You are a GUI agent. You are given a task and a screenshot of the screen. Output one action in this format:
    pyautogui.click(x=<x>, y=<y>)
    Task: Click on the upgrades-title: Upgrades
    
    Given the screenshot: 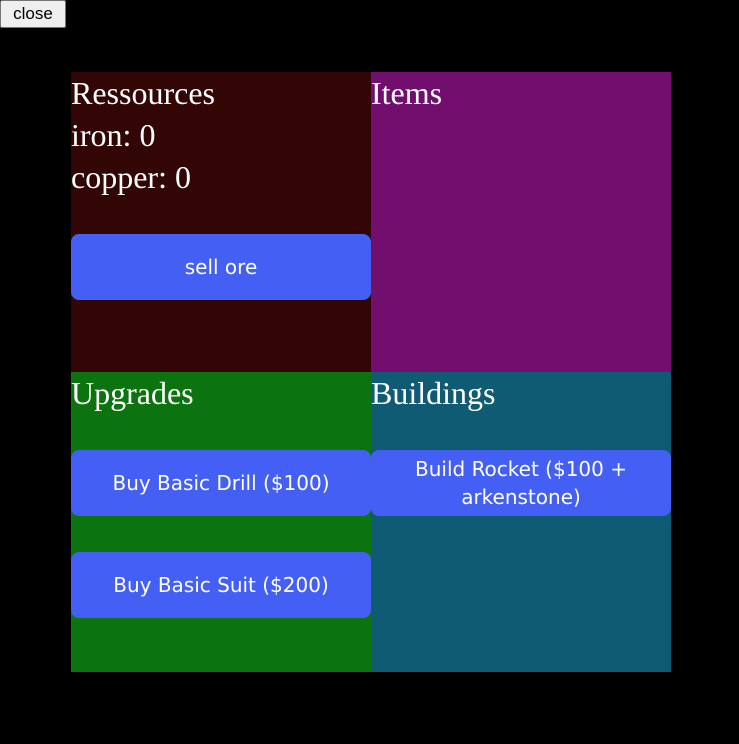 What is the action you would take?
    pyautogui.click(x=132, y=393)
    